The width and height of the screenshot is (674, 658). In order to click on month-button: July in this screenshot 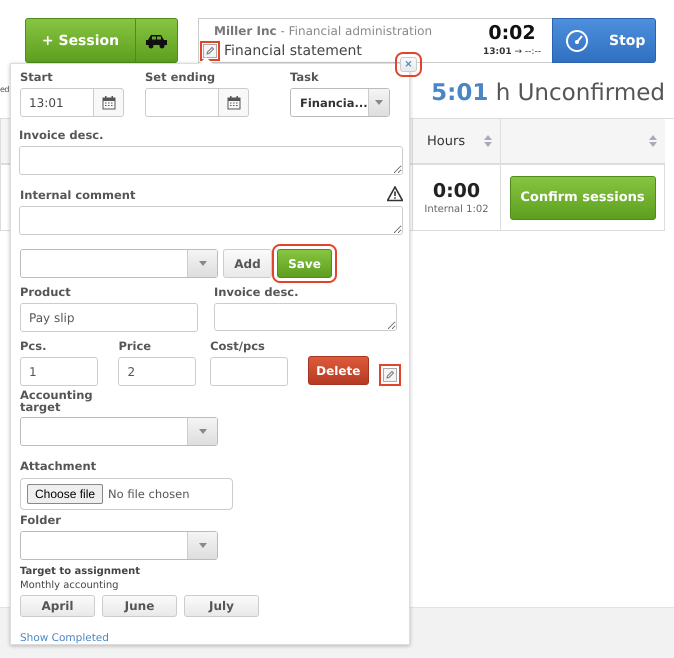, I will do `click(221, 606)`.